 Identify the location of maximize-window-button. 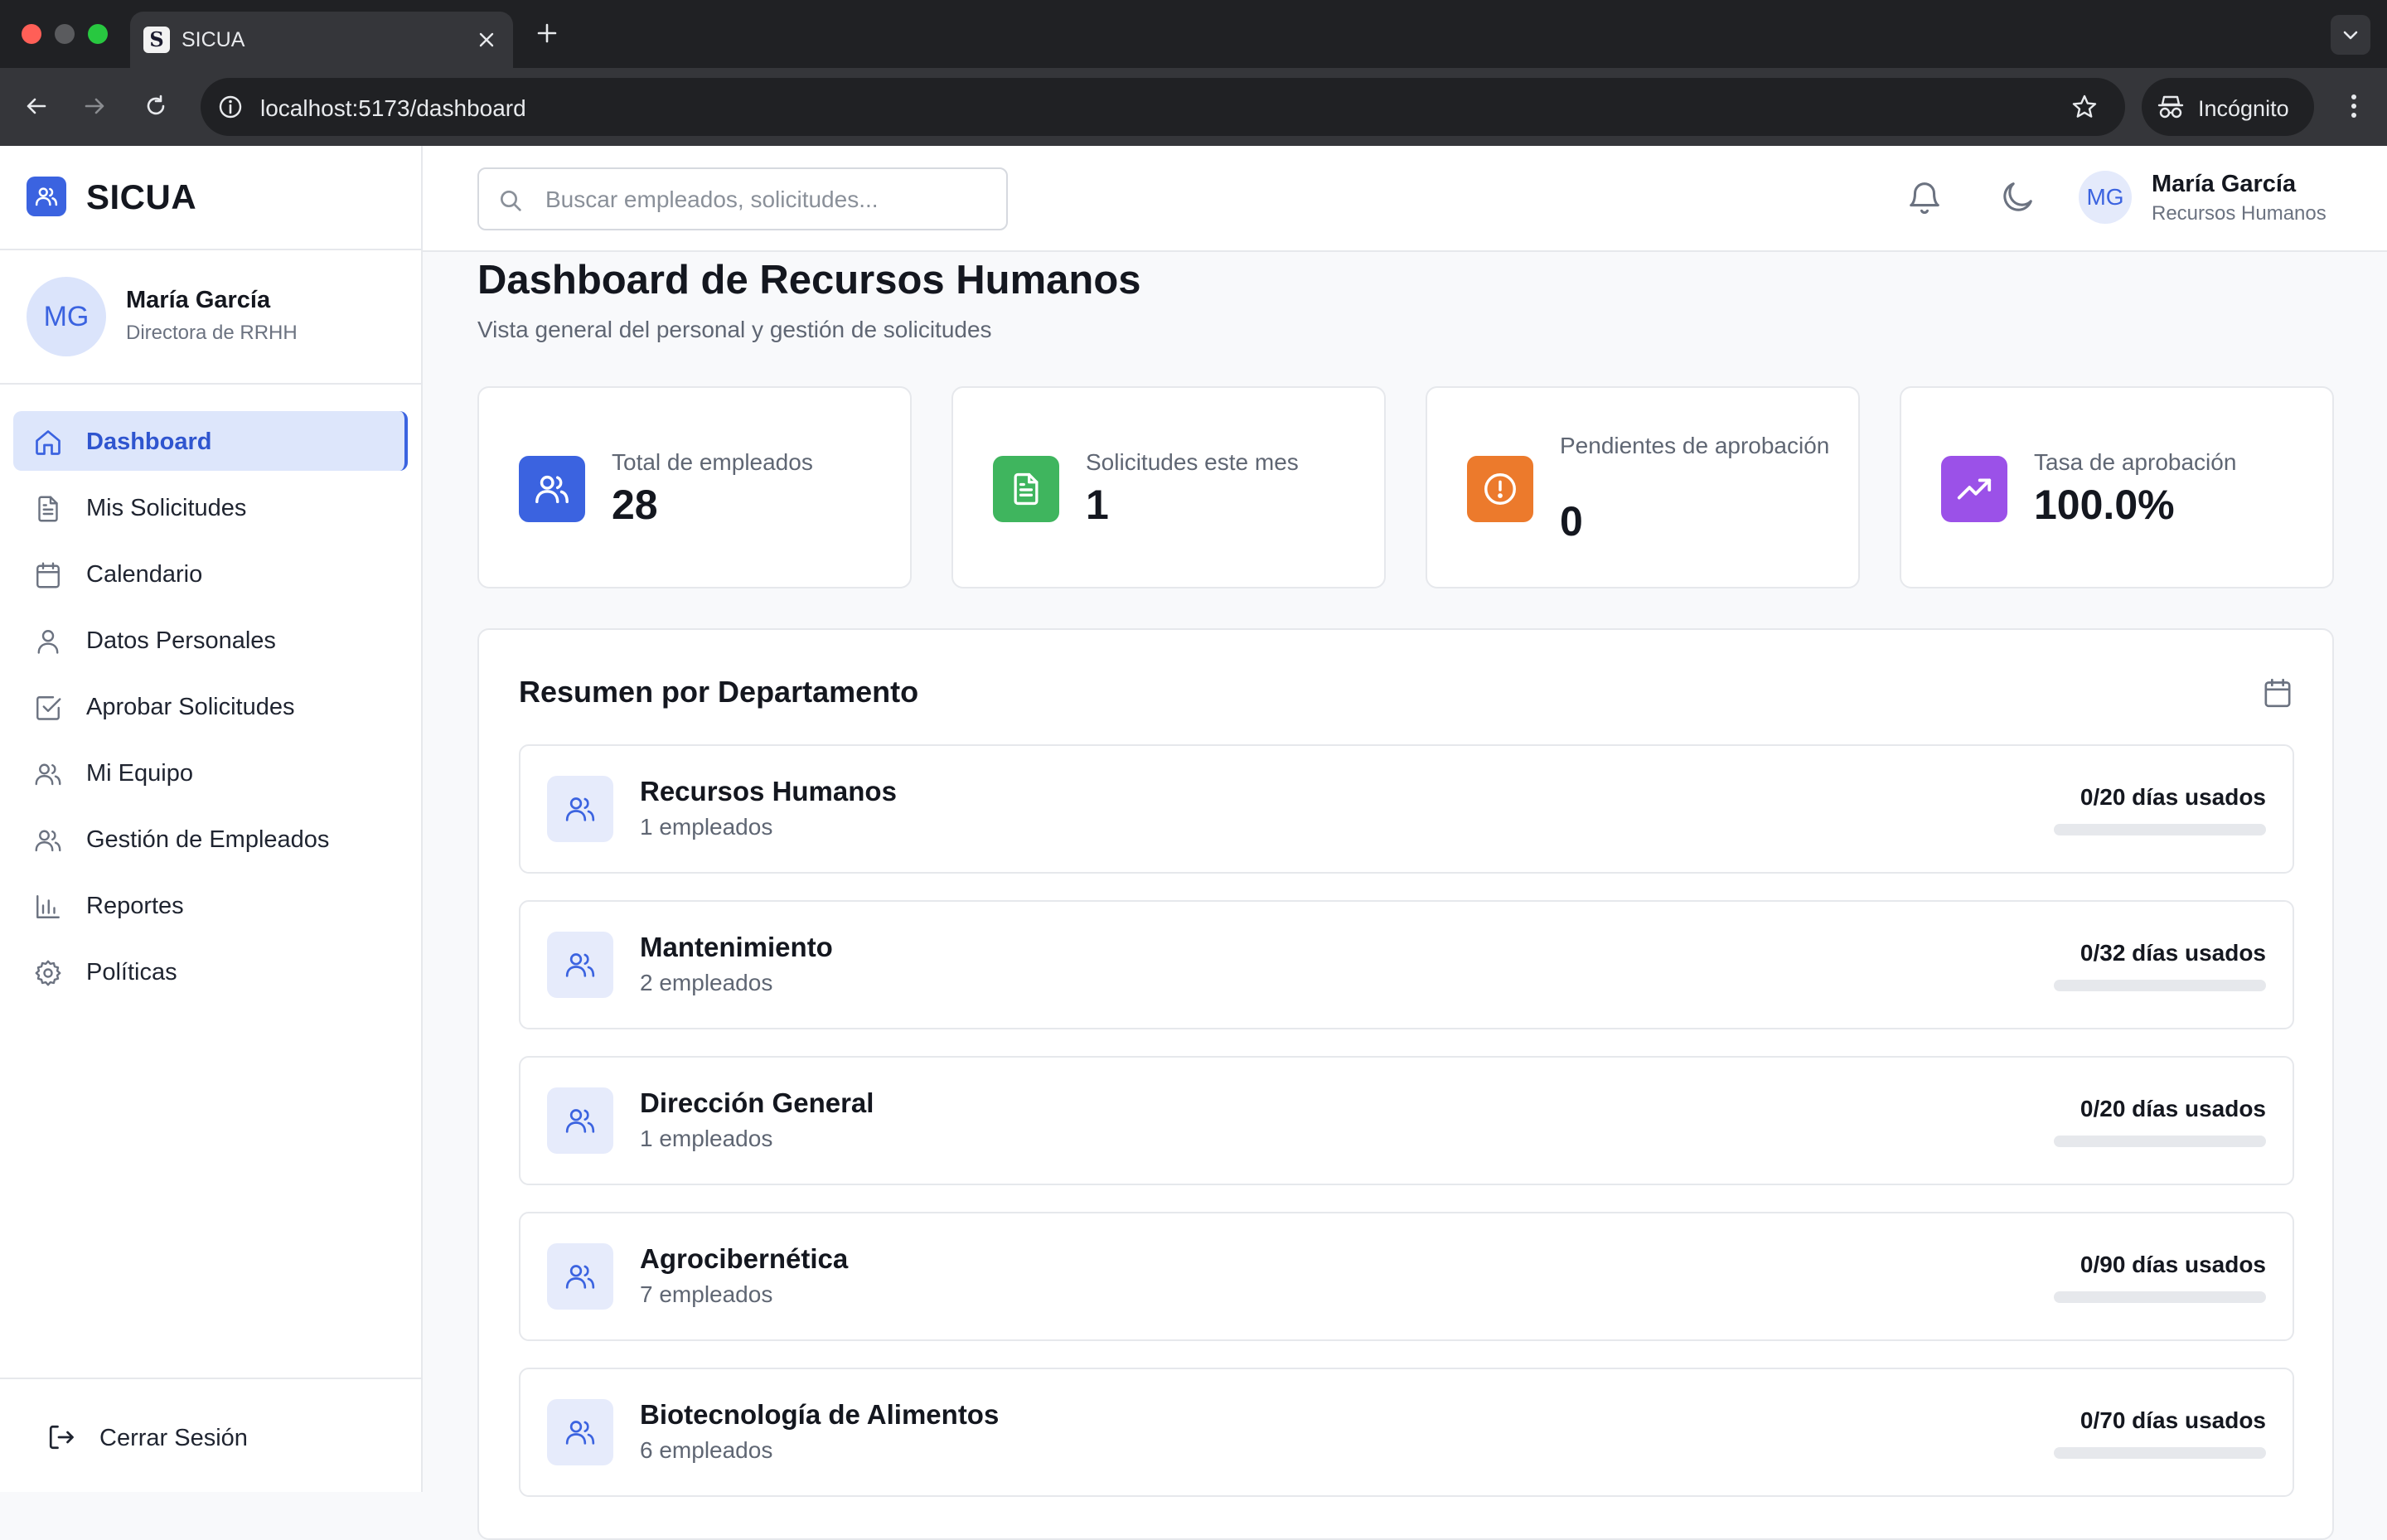
(98, 34).